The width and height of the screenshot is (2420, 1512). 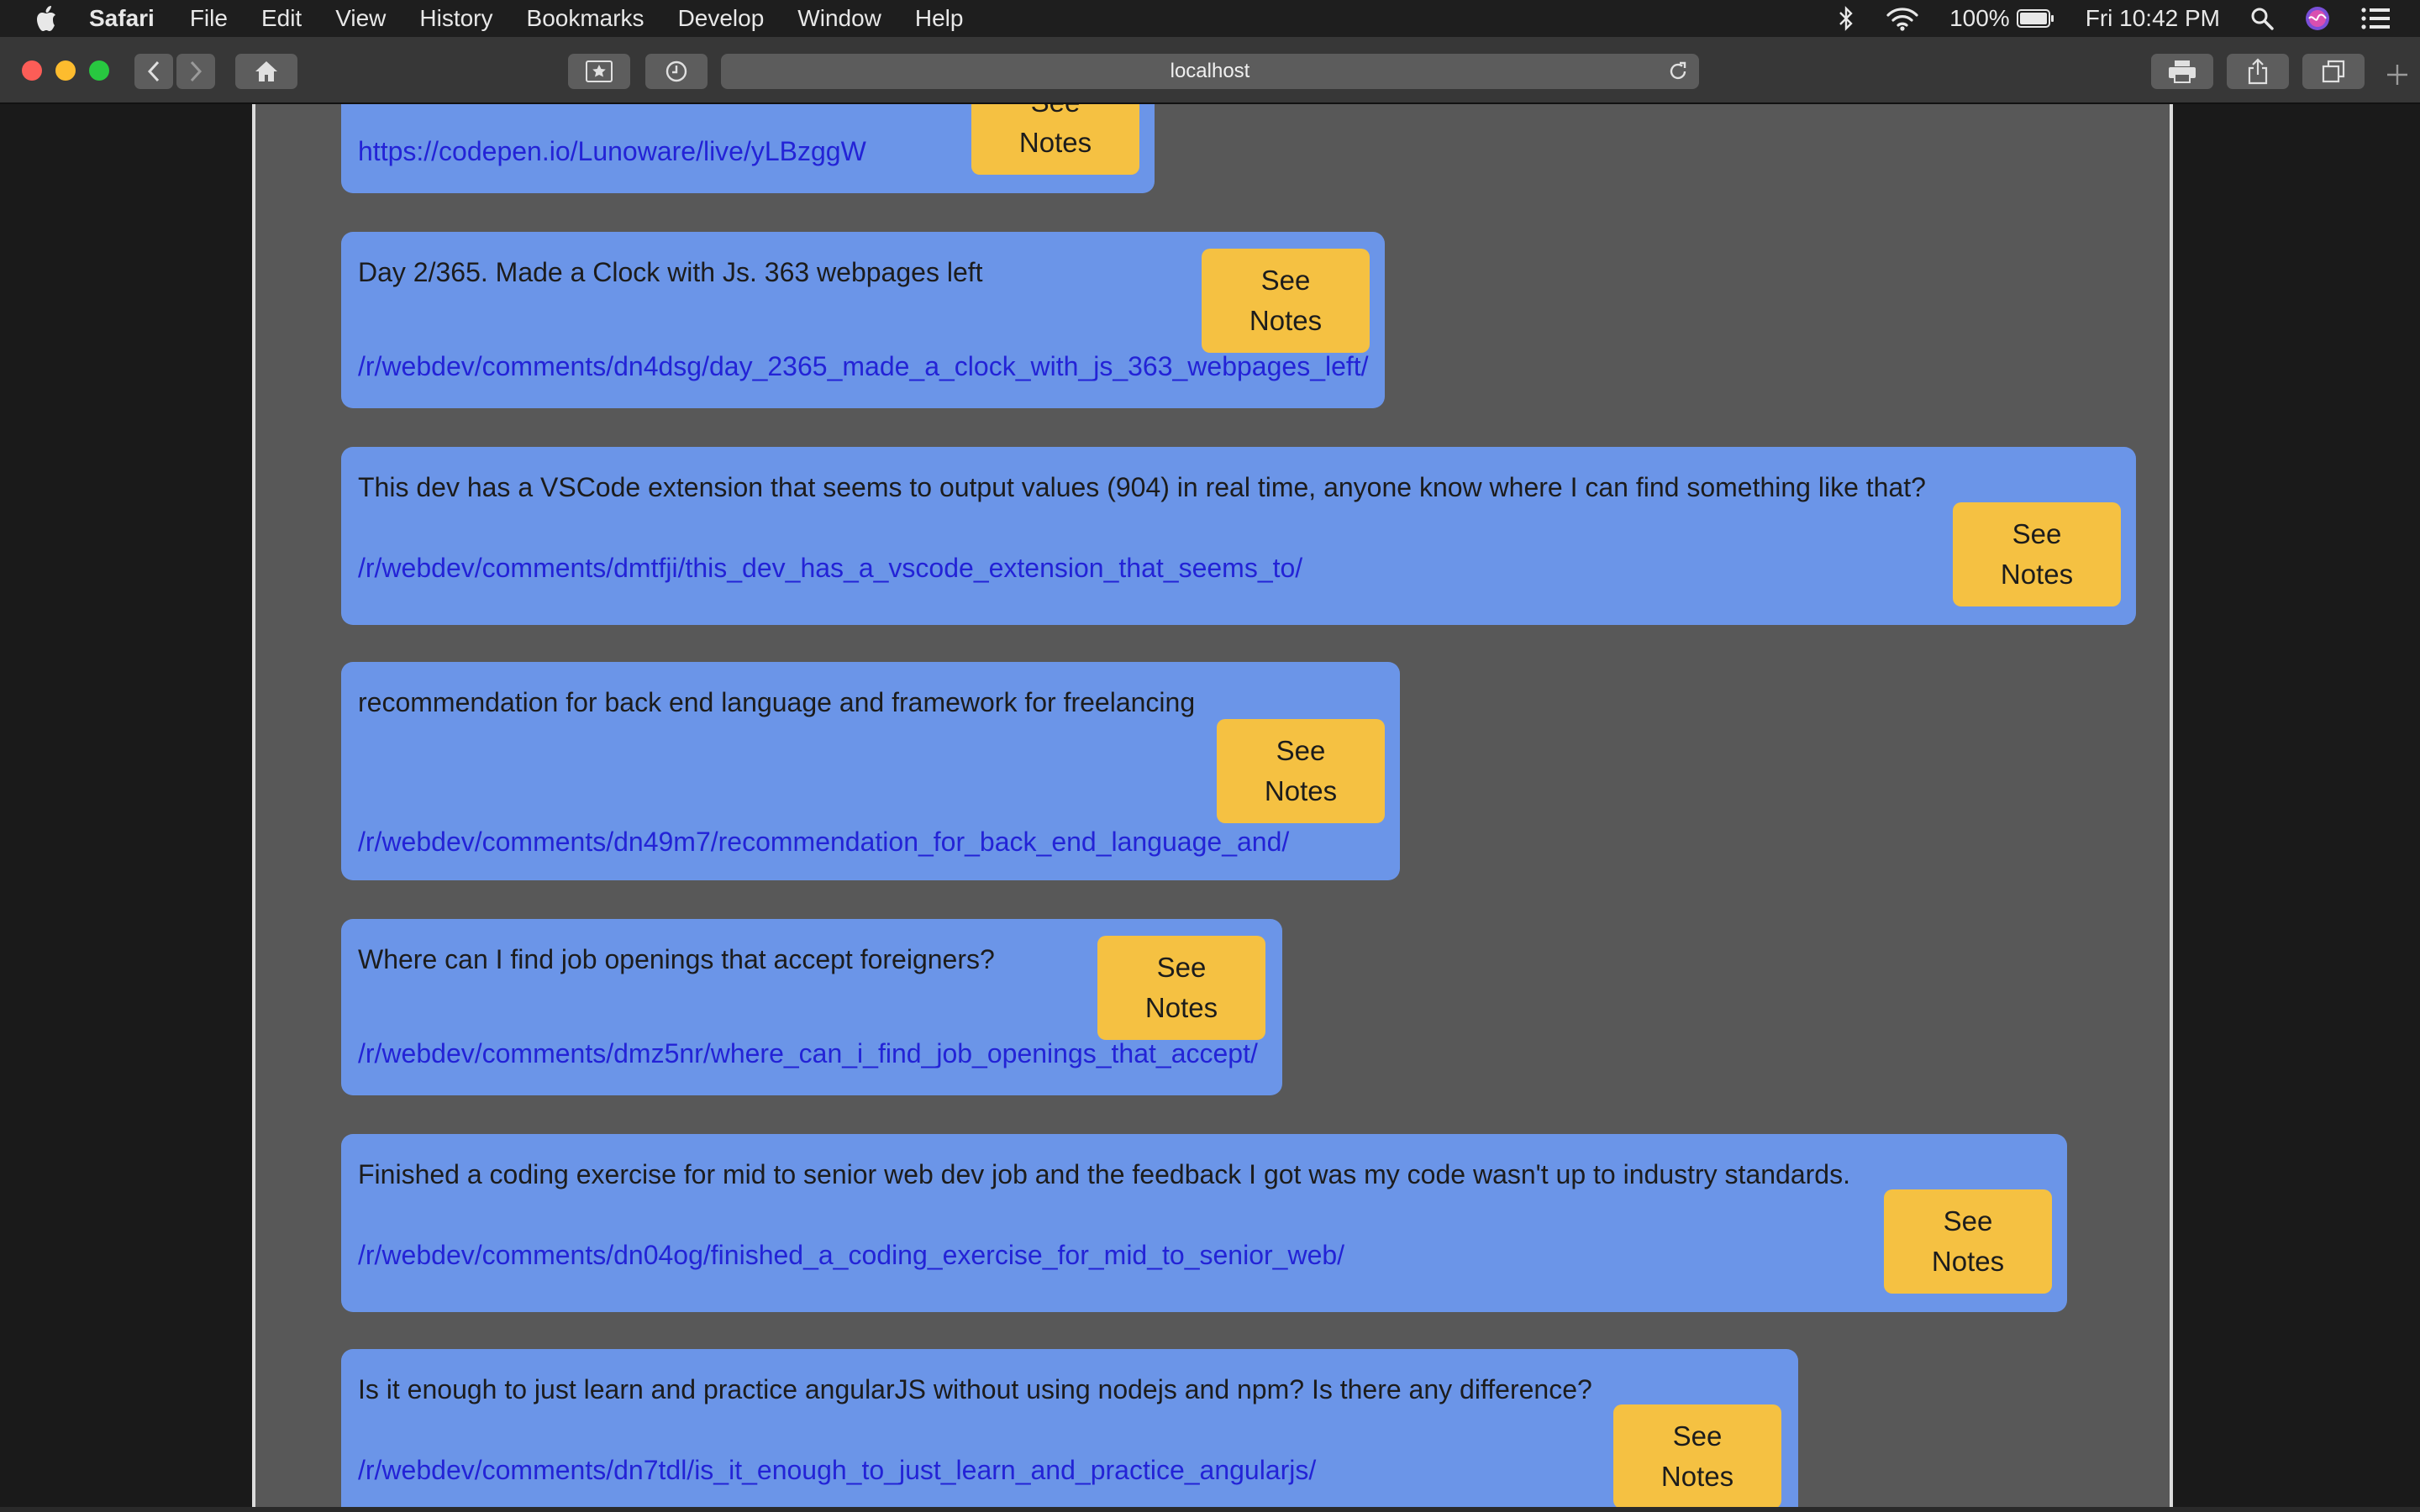 What do you see at coordinates (99, 70) in the screenshot?
I see `window-fullscreen-button` at bounding box center [99, 70].